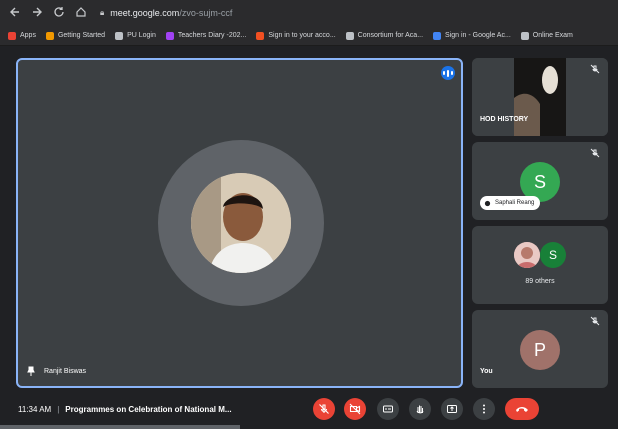  I want to click on participant-tile-hod-history: HOD HISTORY, so click(540, 97).